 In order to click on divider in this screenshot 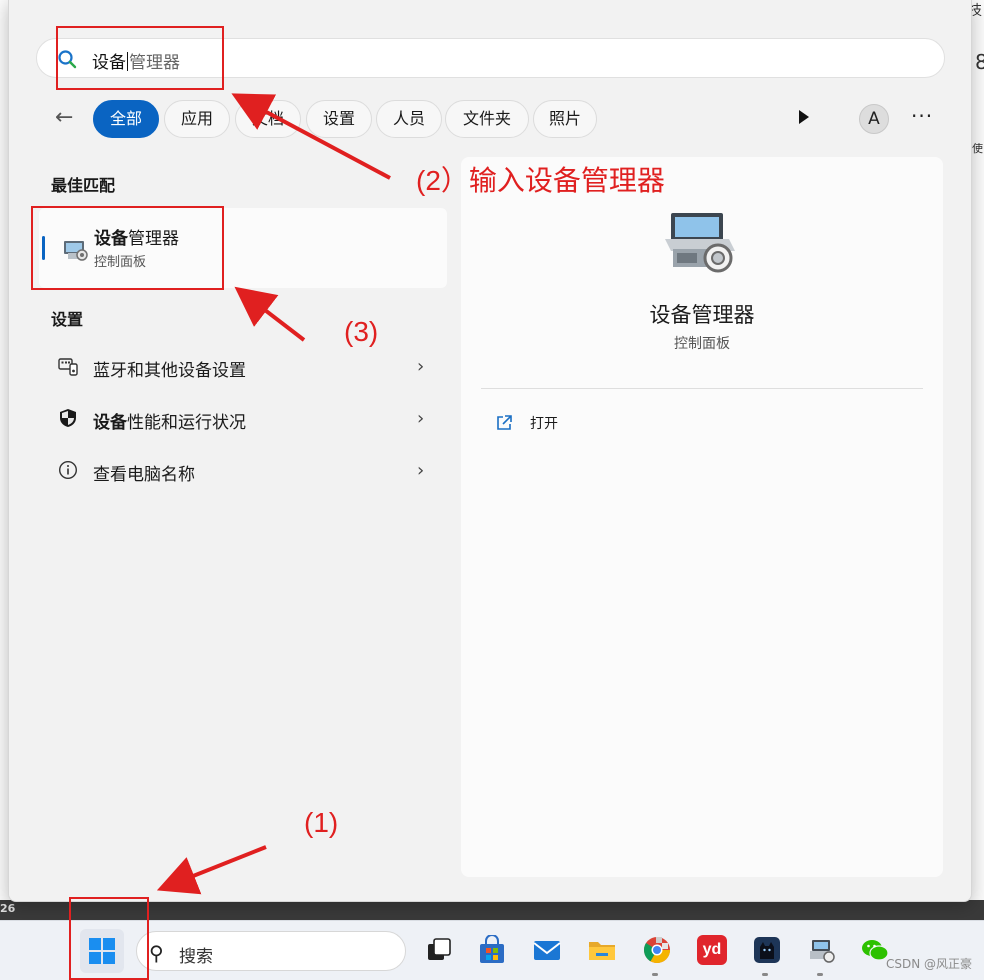, I will do `click(702, 388)`.